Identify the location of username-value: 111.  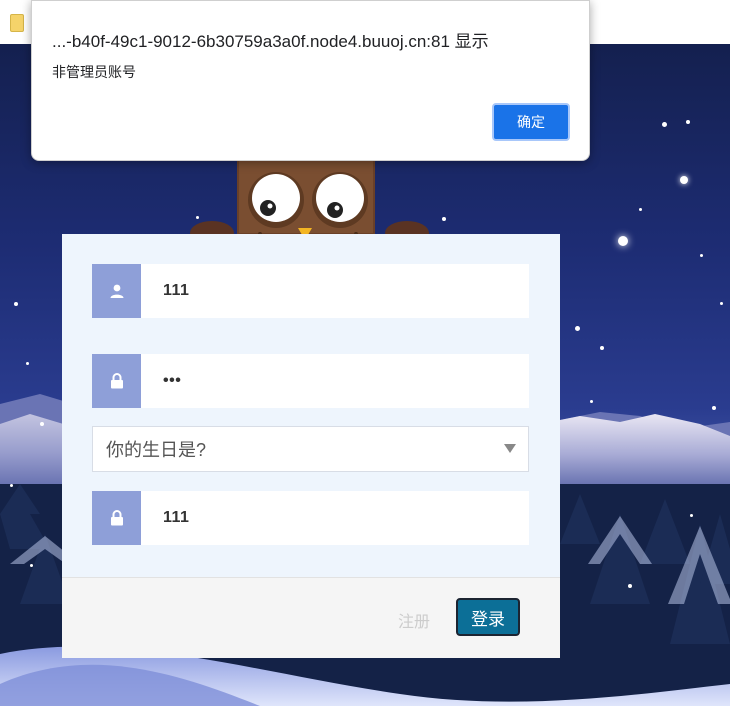
(176, 290).